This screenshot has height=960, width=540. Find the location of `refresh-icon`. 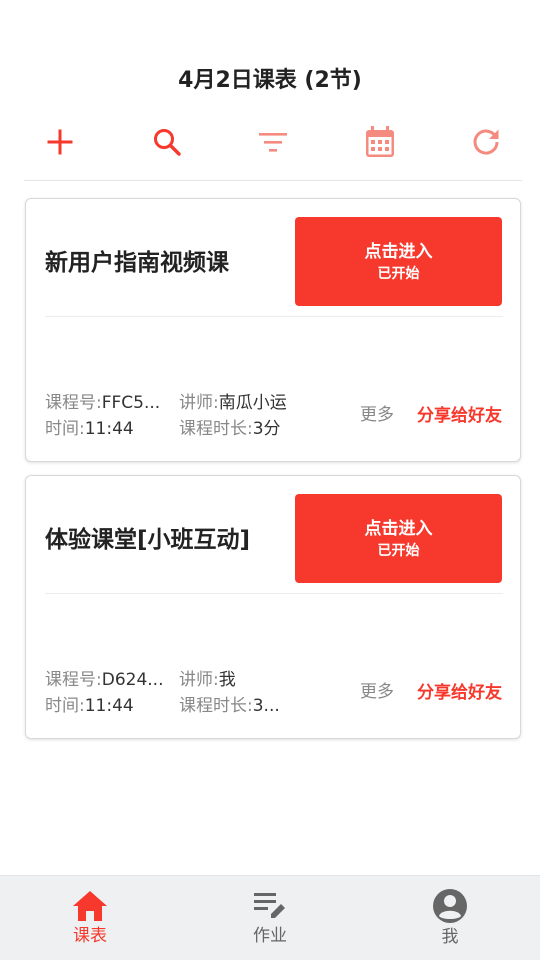

refresh-icon is located at coordinates (486, 142).